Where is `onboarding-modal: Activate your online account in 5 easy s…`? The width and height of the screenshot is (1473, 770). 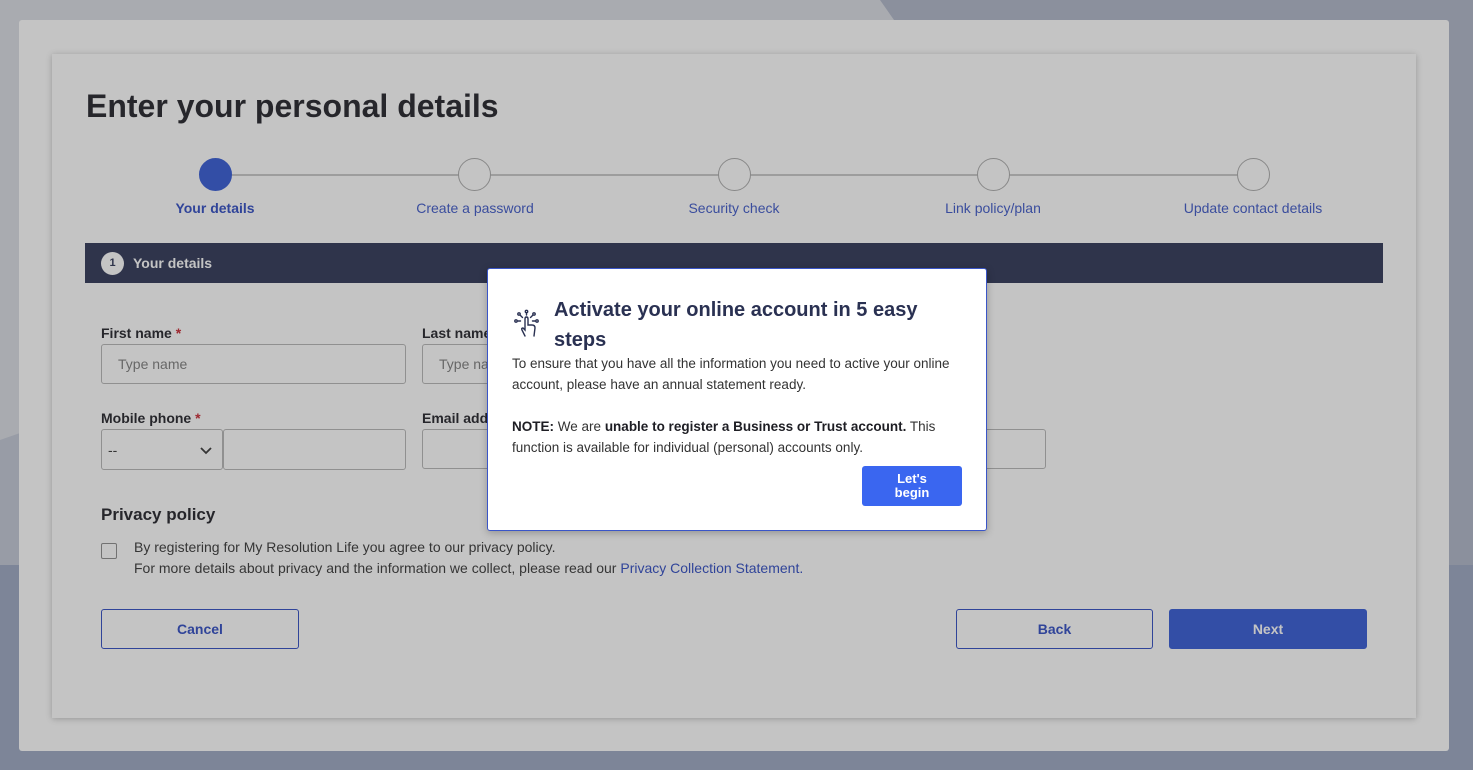 onboarding-modal: Activate your online account in 5 easy s… is located at coordinates (737, 399).